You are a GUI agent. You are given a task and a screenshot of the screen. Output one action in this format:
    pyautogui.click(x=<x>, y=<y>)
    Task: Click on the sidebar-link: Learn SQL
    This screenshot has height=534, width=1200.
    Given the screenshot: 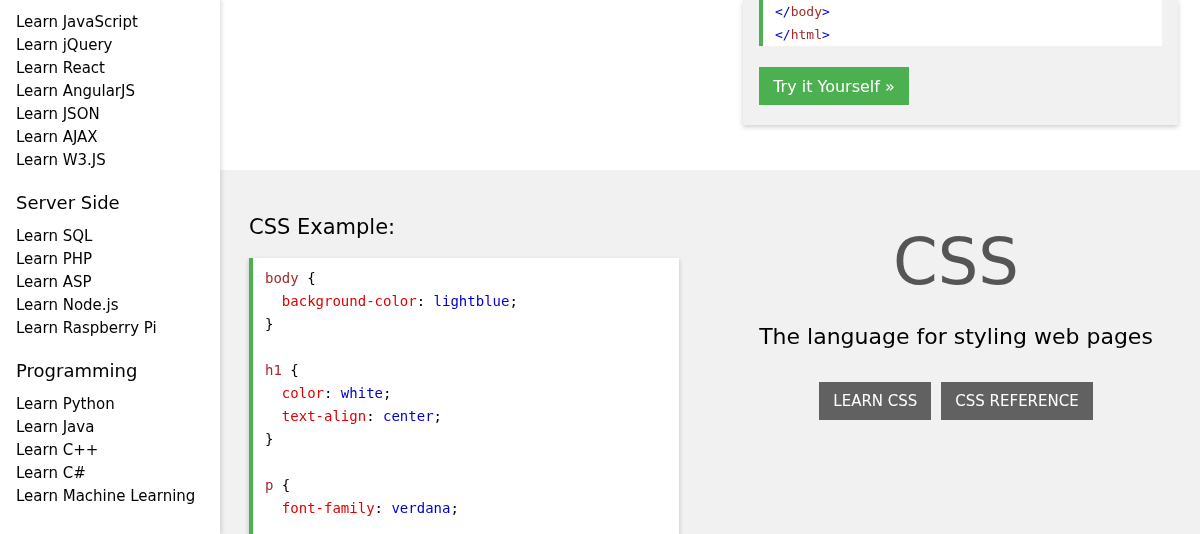 What is the action you would take?
    pyautogui.click(x=110, y=236)
    